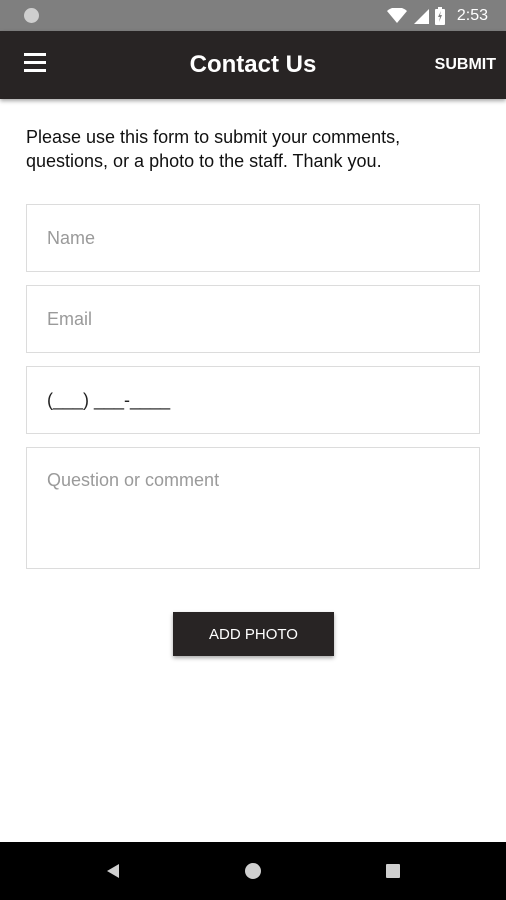 This screenshot has height=900, width=506. Describe the element at coordinates (31, 15) in the screenshot. I see `notification-dot-icon` at that location.